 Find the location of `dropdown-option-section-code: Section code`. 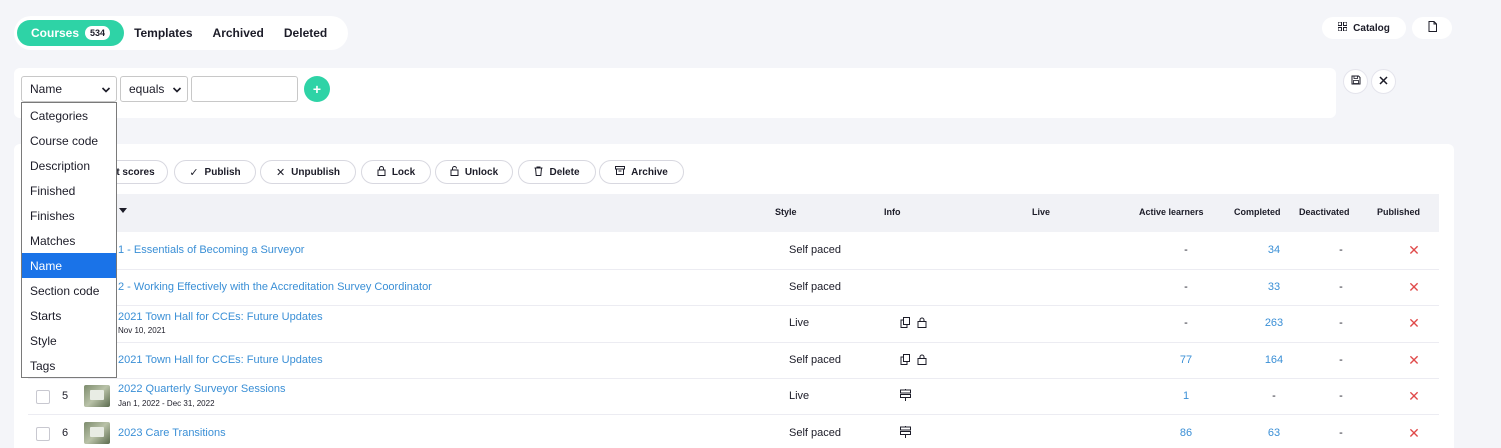

dropdown-option-section-code: Section code is located at coordinates (69, 290).